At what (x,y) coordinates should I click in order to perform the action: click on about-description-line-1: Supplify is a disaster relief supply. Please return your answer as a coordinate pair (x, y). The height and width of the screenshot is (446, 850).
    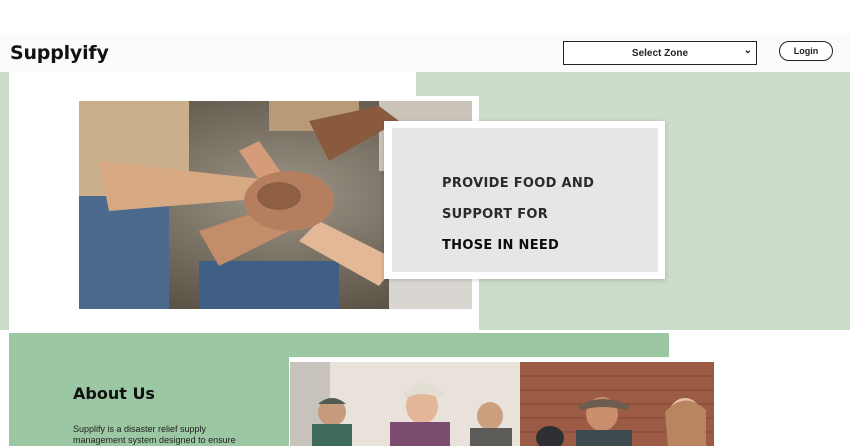
    Looking at the image, I should click on (140, 429).